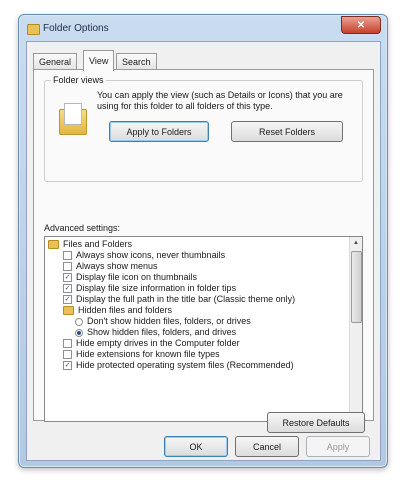 This screenshot has height=480, width=403. What do you see at coordinates (98, 244) in the screenshot?
I see `tree-item-label: Files and Folders` at bounding box center [98, 244].